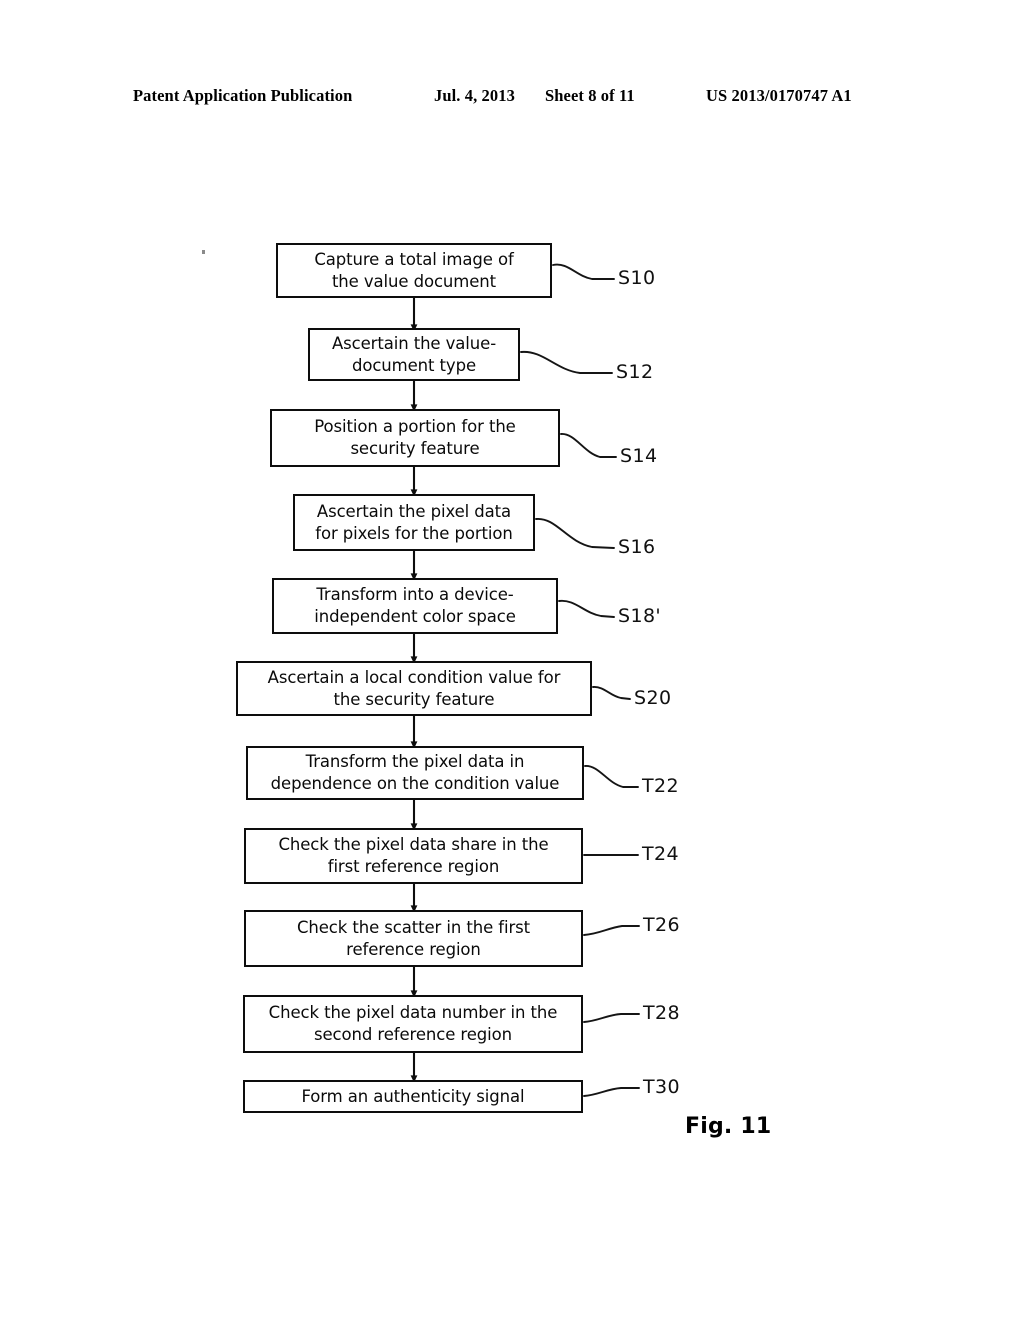 Image resolution: width=1024 pixels, height=1320 pixels. I want to click on flow-node-s10-line1: Capture a total image of, so click(414, 259).